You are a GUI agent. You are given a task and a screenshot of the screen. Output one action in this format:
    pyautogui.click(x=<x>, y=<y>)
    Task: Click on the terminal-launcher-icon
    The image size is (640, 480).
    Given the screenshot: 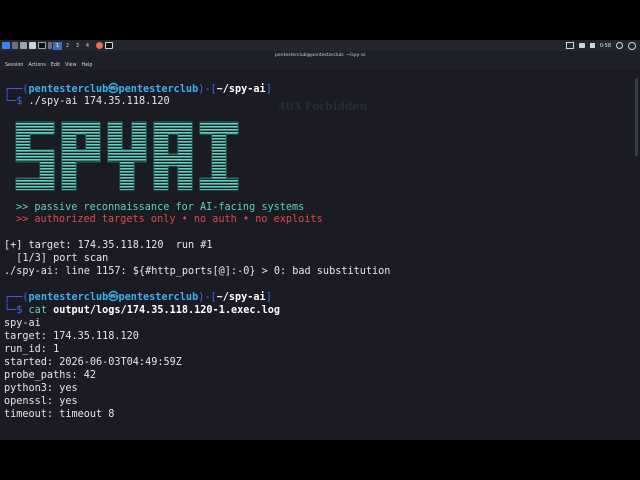 What is the action you would take?
    pyautogui.click(x=42, y=45)
    